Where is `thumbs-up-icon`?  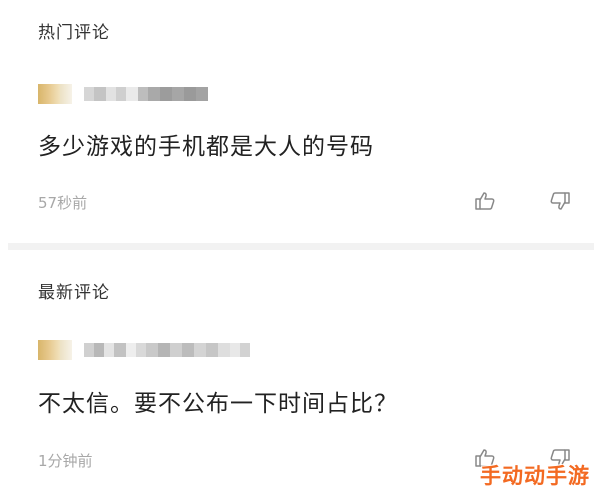
thumbs-up-icon is located at coordinates (485, 201).